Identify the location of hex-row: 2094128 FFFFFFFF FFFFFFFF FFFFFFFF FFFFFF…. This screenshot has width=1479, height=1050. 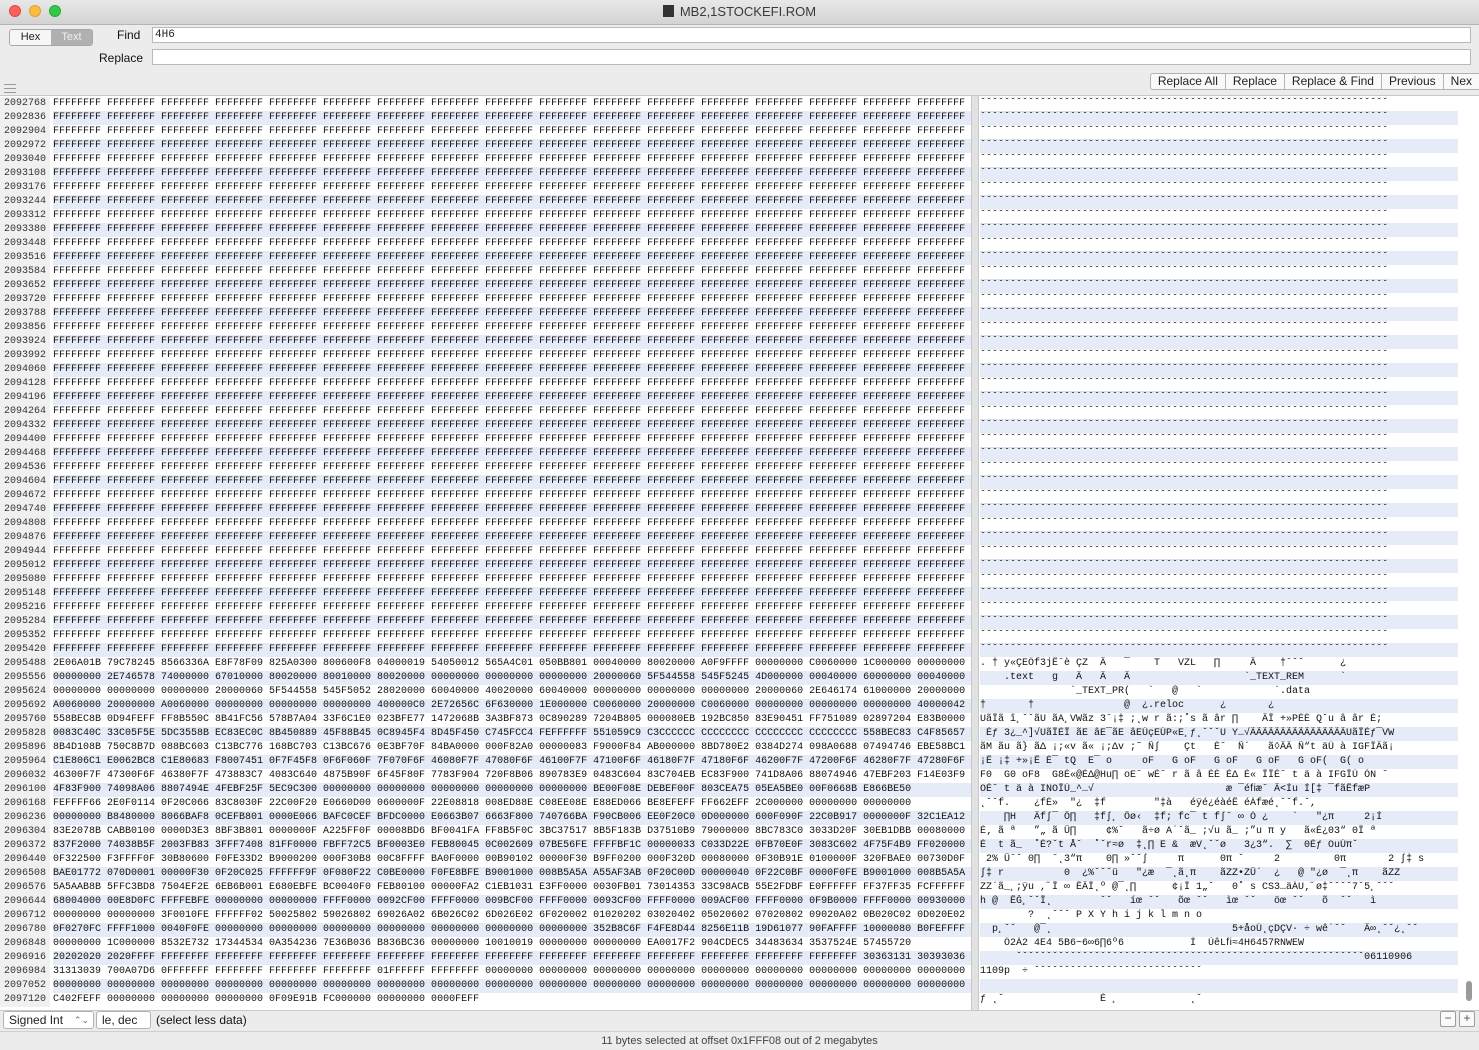
(739, 384).